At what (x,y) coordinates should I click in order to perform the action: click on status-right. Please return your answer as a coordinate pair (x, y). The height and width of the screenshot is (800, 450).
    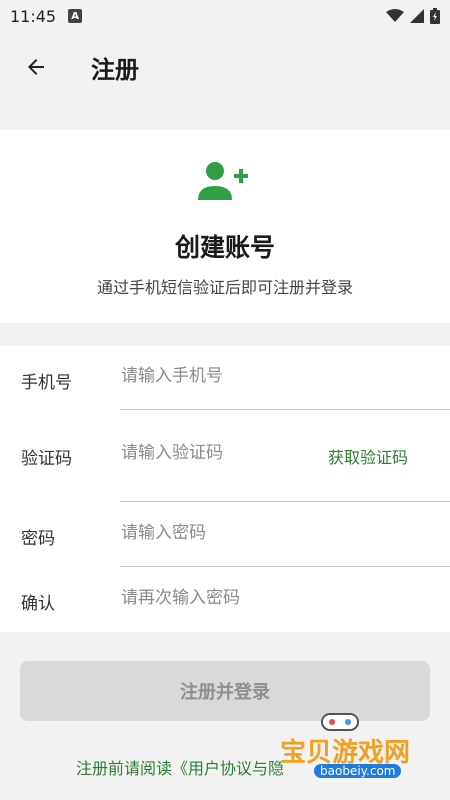
    Looking at the image, I should click on (413, 16).